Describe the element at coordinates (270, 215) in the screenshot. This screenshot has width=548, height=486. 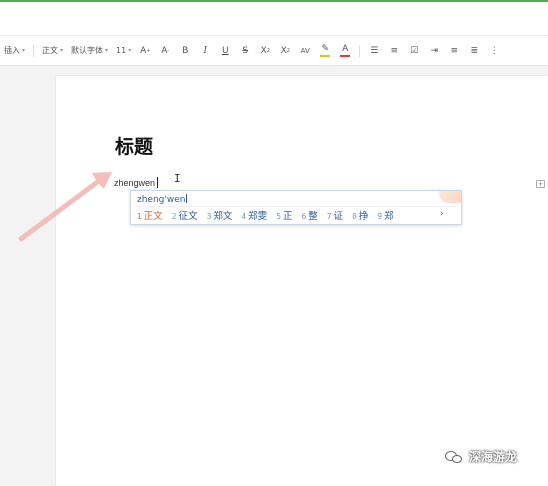
I see `ime-candidate-list: 1 正文 2 征文 3 郑文 4 郑雯 5正 6整 7证 8挣 9郑` at that location.